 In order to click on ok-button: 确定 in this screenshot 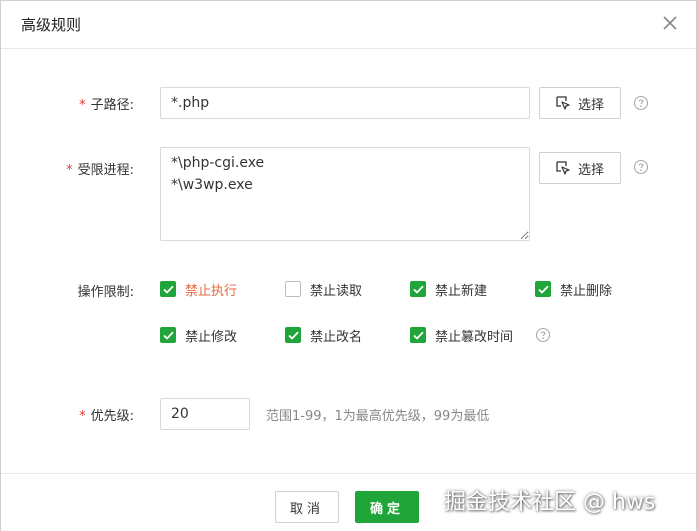, I will do `click(387, 507)`.